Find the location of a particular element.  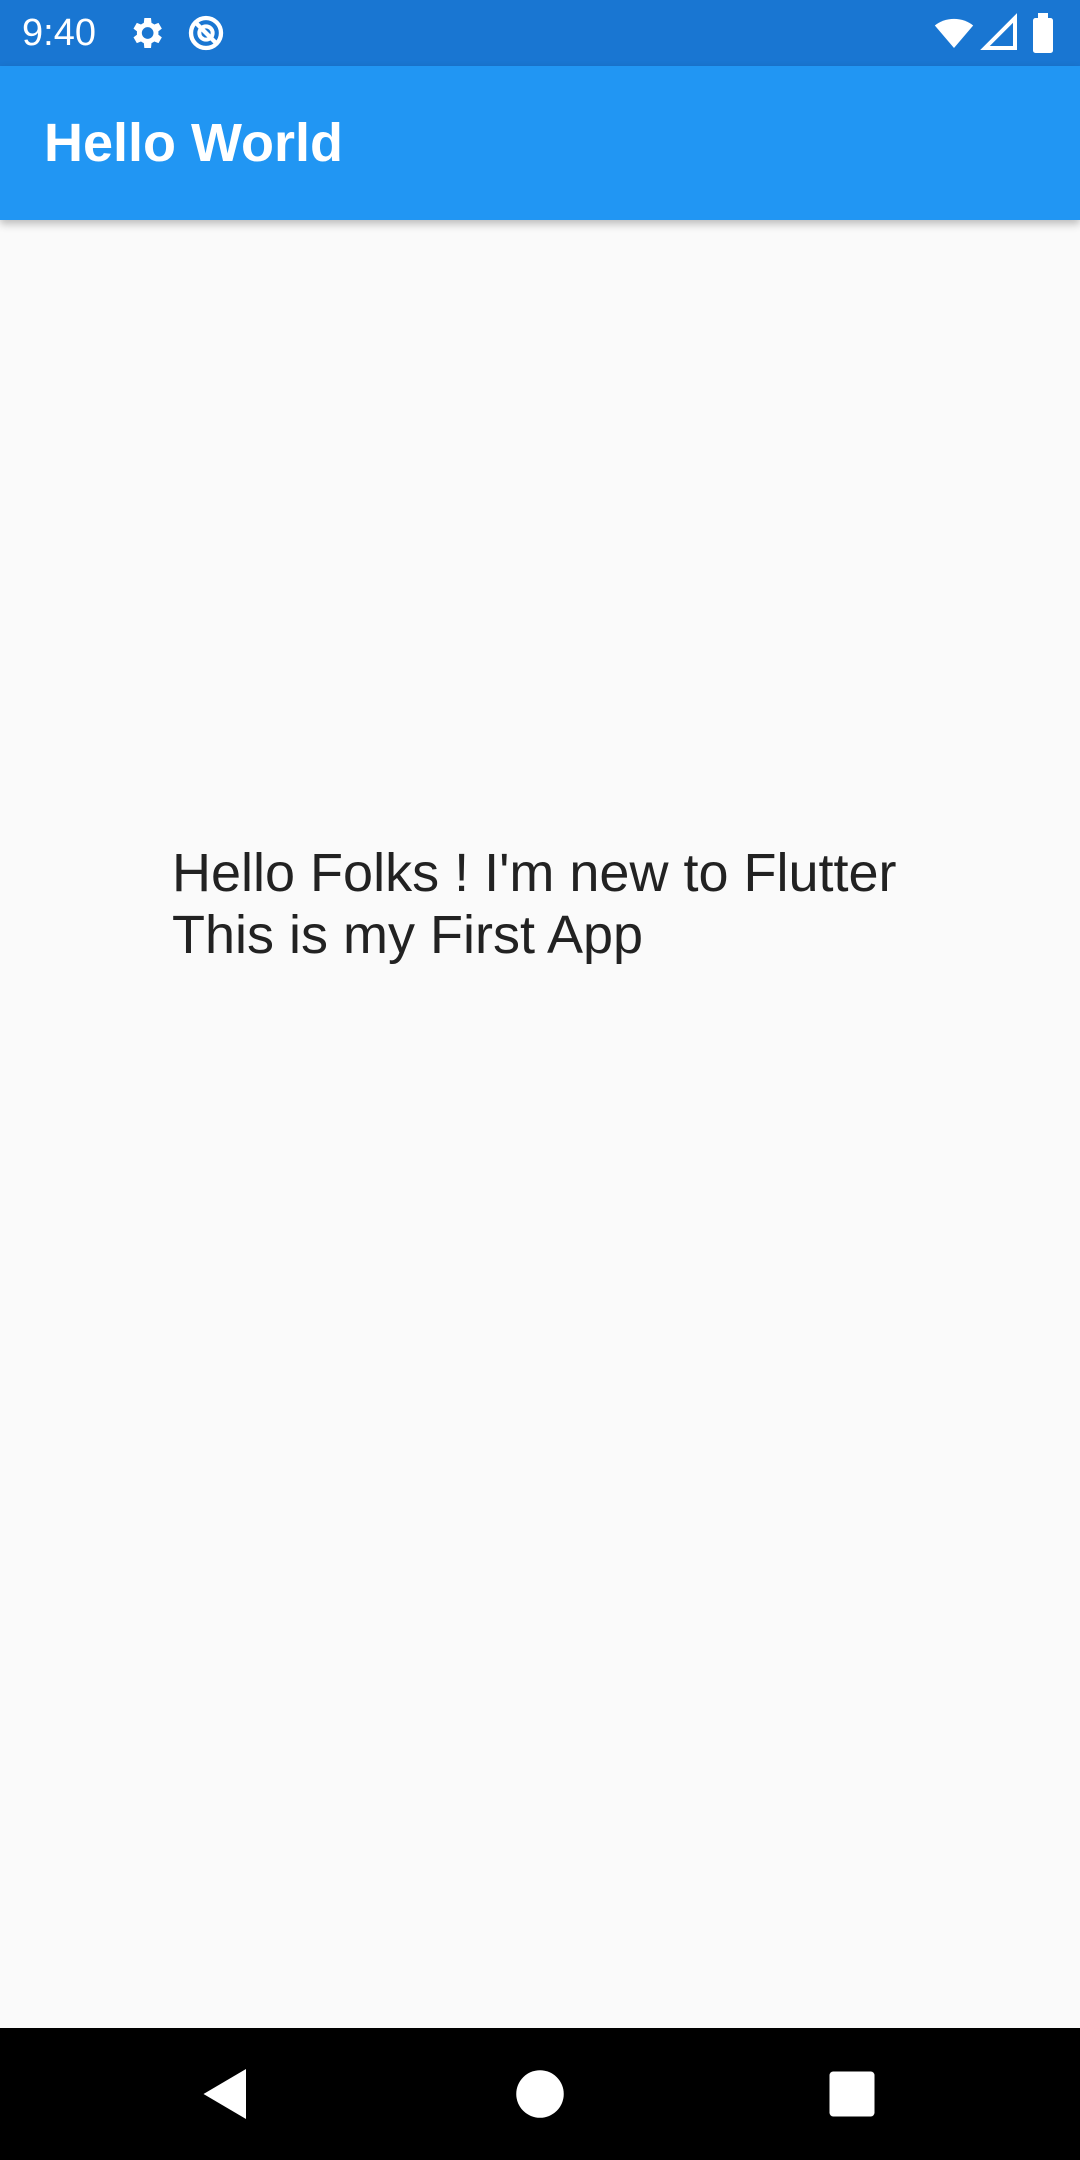

app-bar: Hello World is located at coordinates (540, 143).